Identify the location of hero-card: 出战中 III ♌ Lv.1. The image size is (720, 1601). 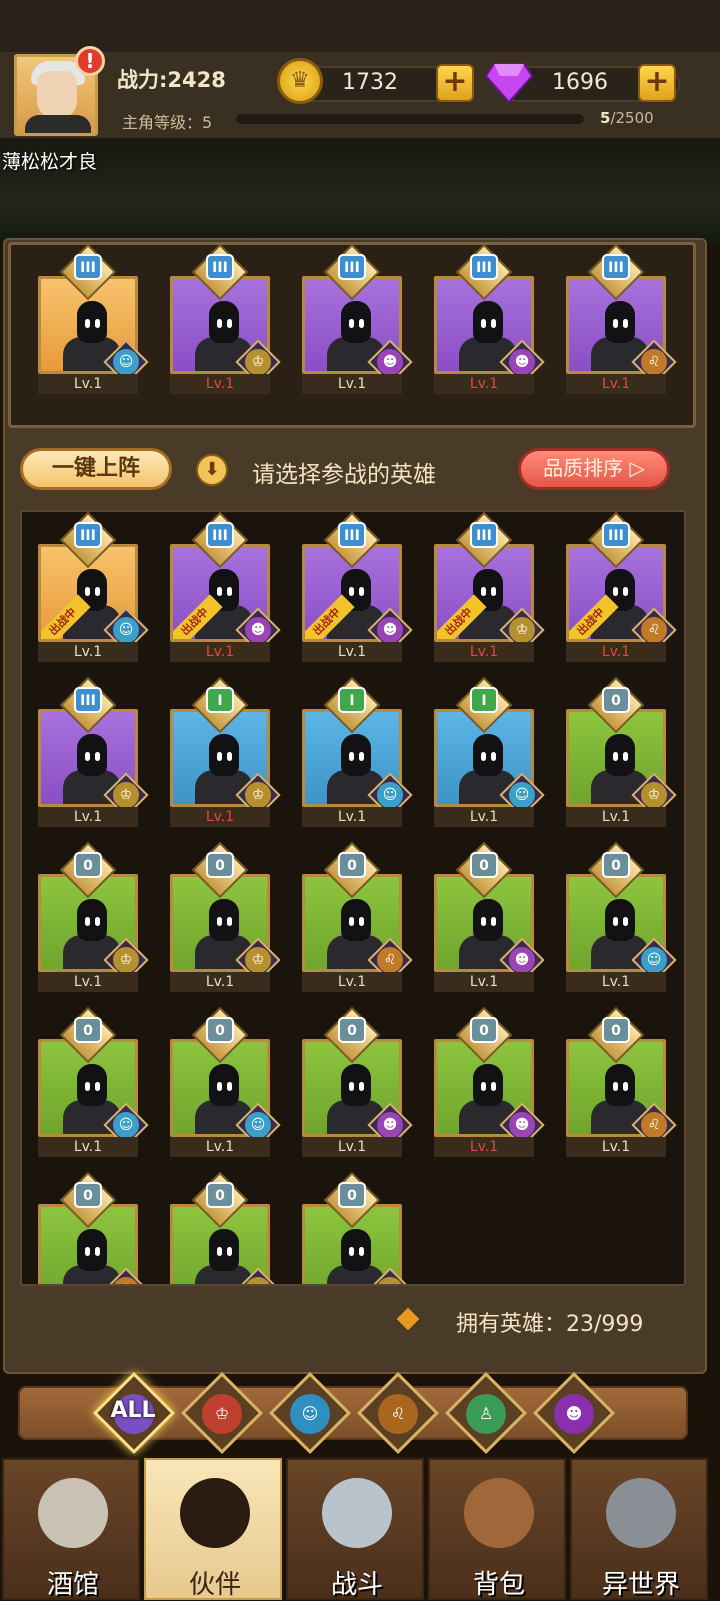
(621, 588).